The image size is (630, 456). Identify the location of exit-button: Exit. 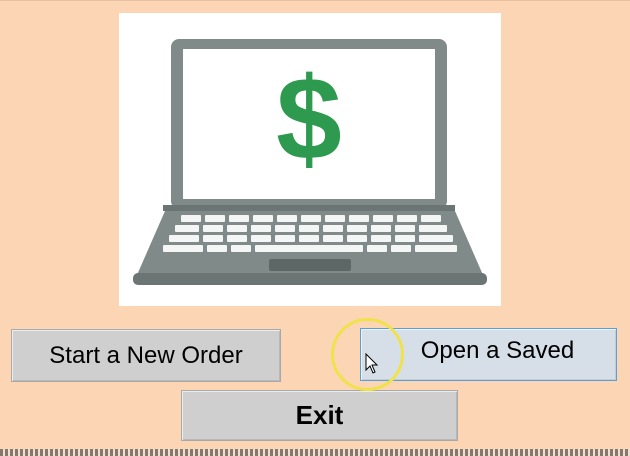
(319, 415).